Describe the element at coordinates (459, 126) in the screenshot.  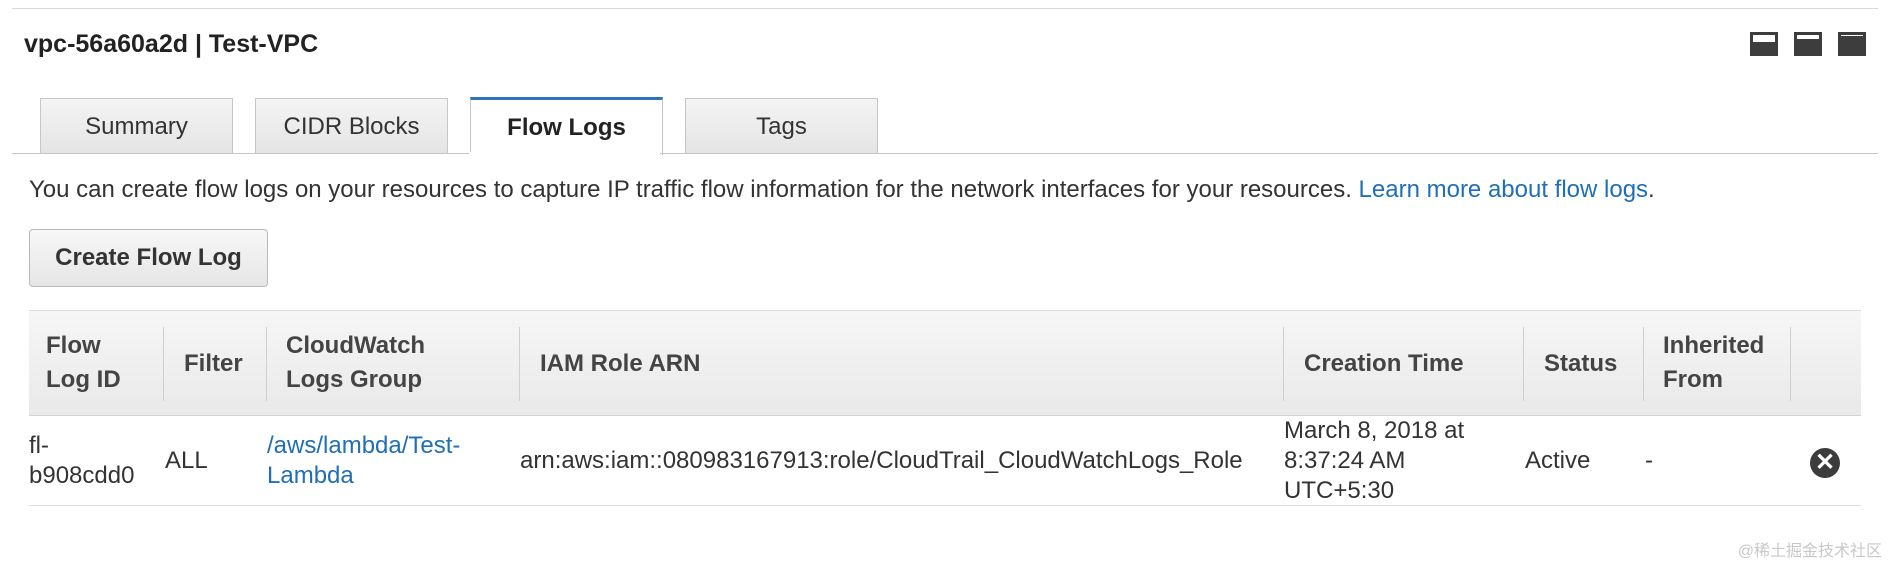
I see `tab-bar: Summary CIDR Blocks Flow Logs Tags` at that location.